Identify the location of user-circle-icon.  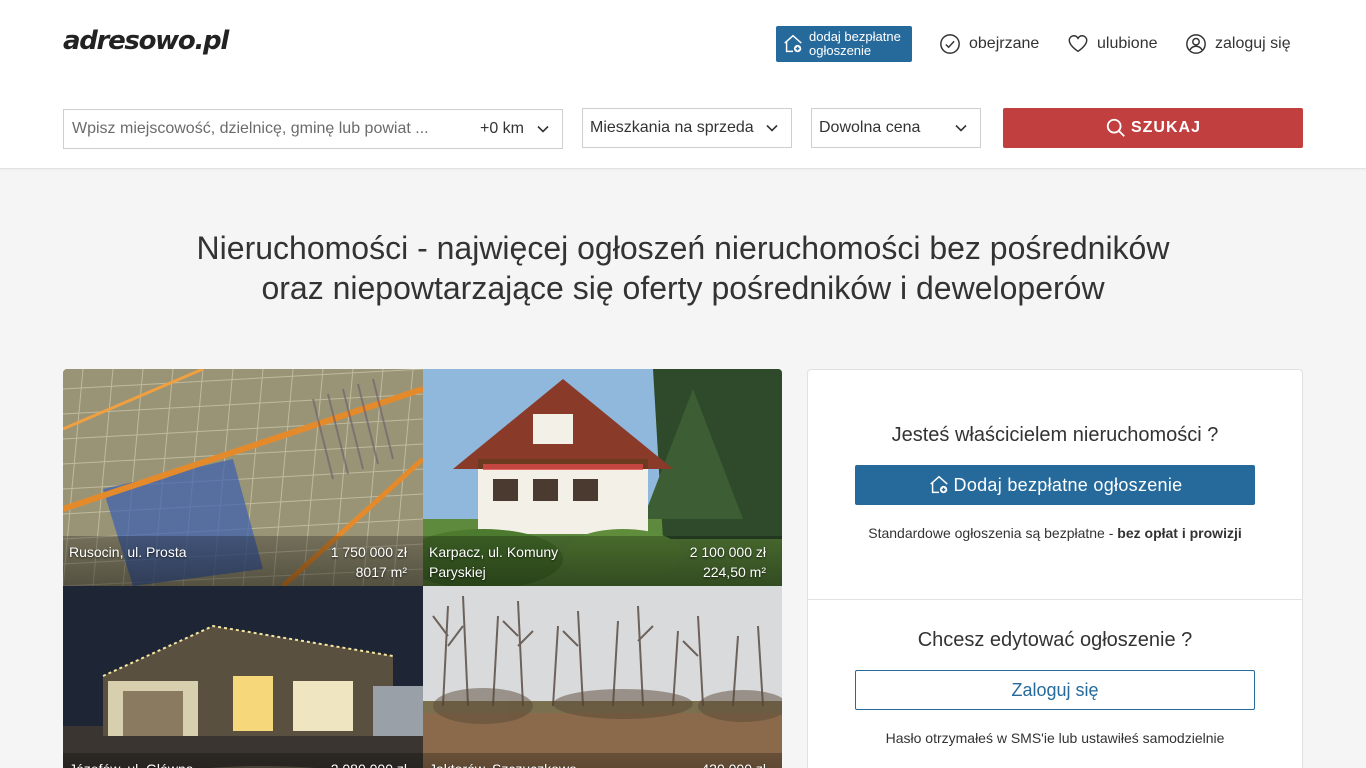
(1196, 44).